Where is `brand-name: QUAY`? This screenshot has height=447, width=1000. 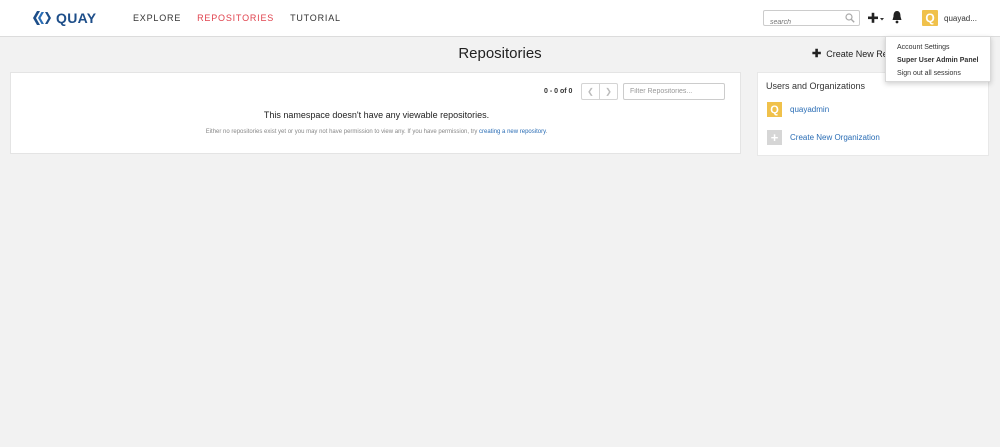
brand-name: QUAY is located at coordinates (76, 18).